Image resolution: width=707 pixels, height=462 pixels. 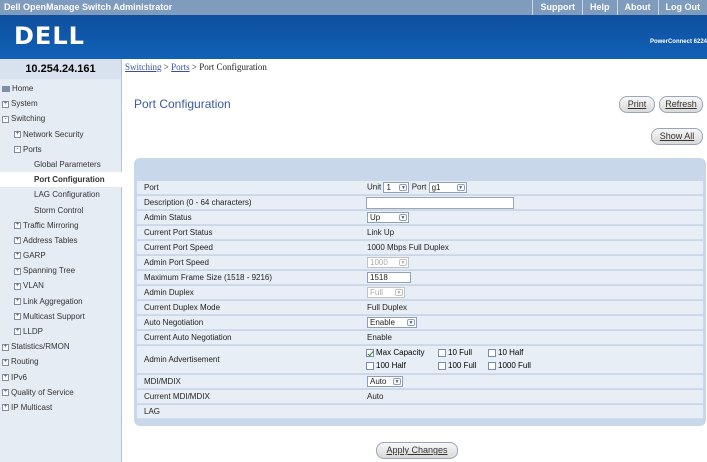 What do you see at coordinates (61, 407) in the screenshot?
I see `nav-item-ip-multicast: + IP Multicast` at bounding box center [61, 407].